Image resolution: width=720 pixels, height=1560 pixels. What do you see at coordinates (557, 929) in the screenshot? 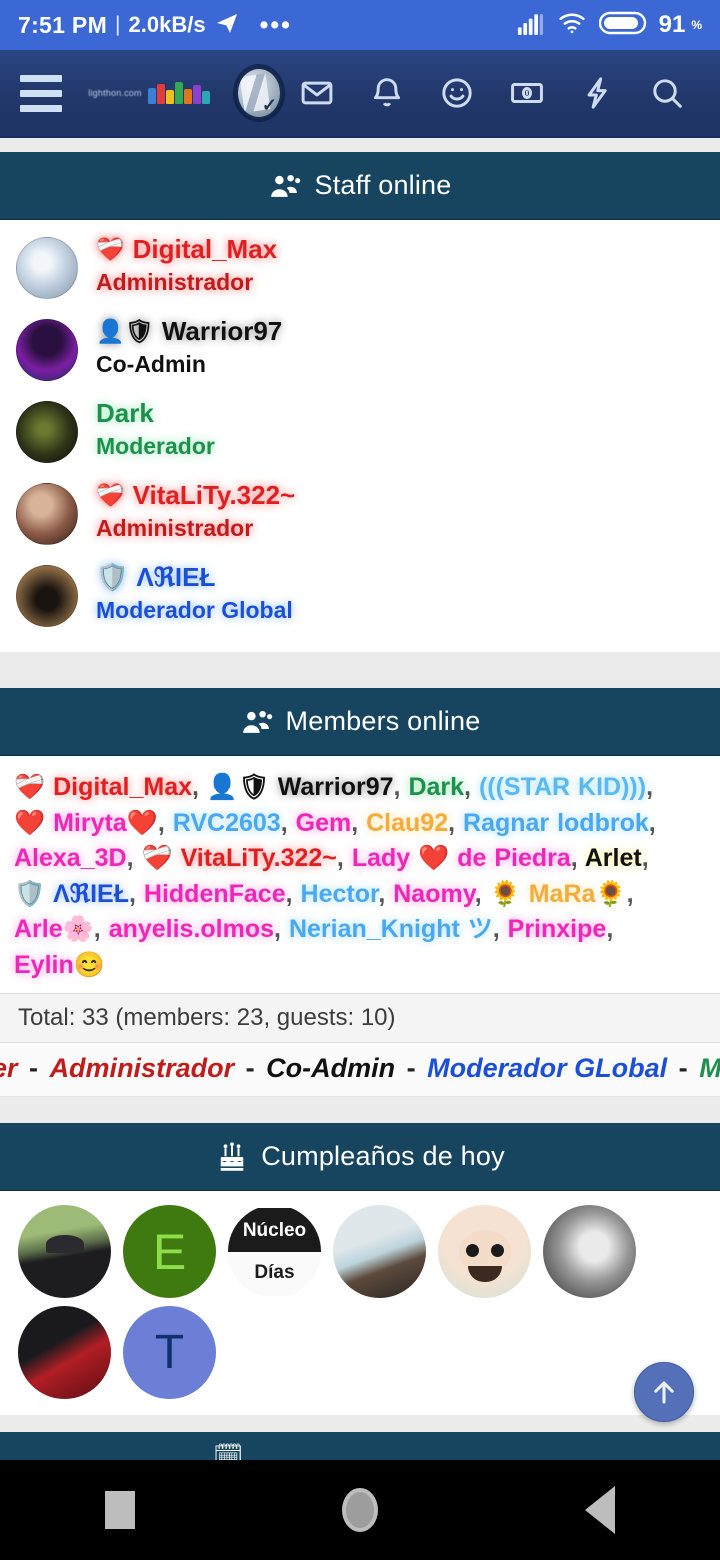
I see `member-online-name: Prinxipe` at bounding box center [557, 929].